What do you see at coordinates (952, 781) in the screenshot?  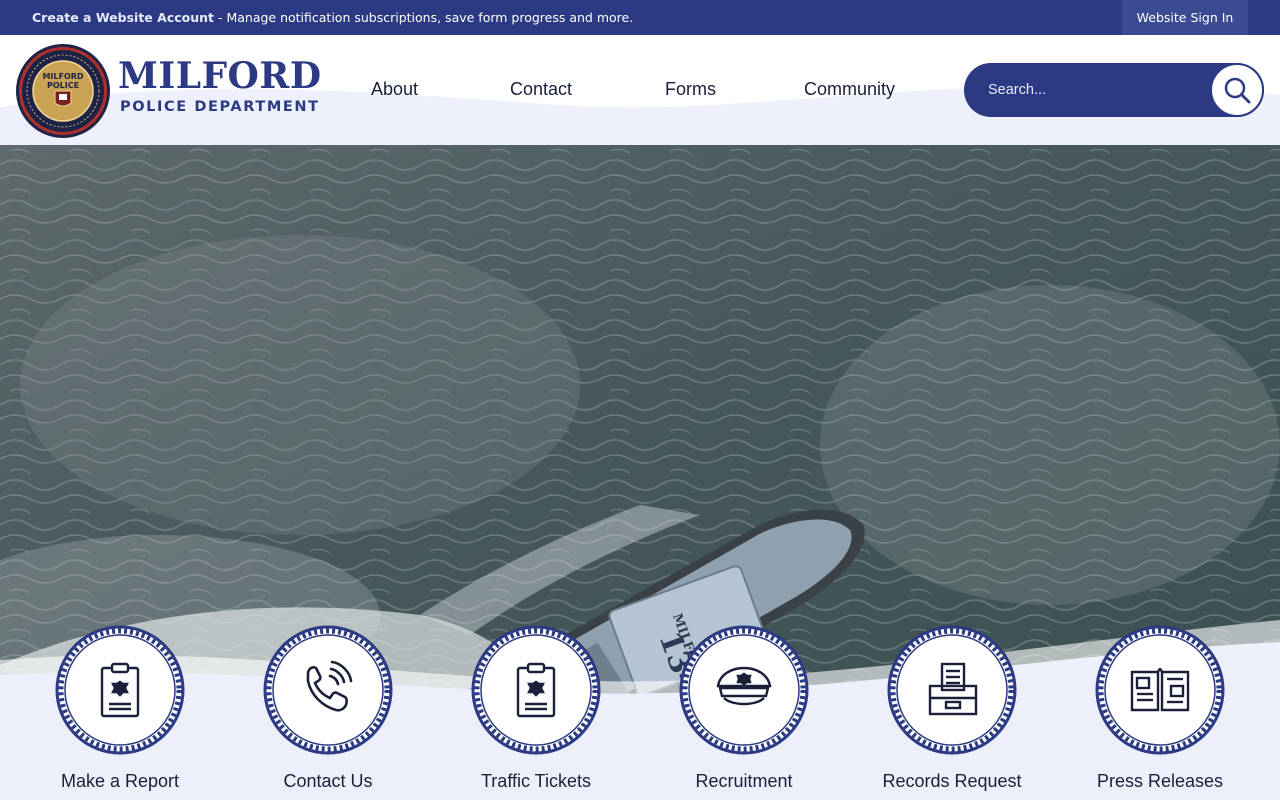 I see `quick-link-label: Records Request` at bounding box center [952, 781].